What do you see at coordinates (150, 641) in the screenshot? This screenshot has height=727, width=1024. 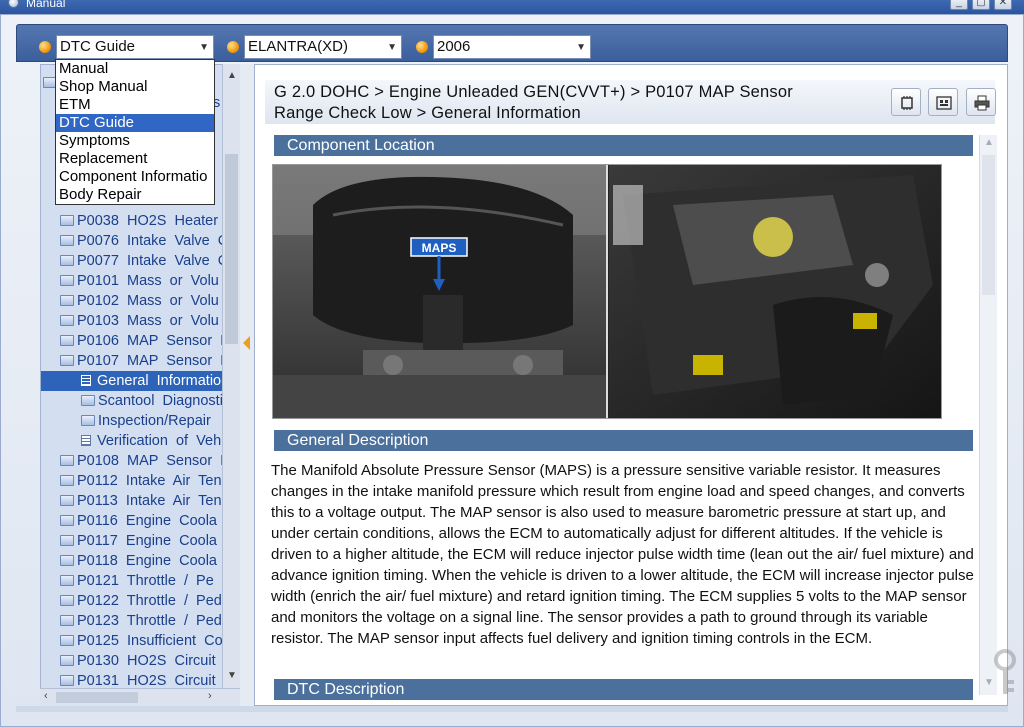 I see `tree-item-label: P0125 Insufficient Co` at bounding box center [150, 641].